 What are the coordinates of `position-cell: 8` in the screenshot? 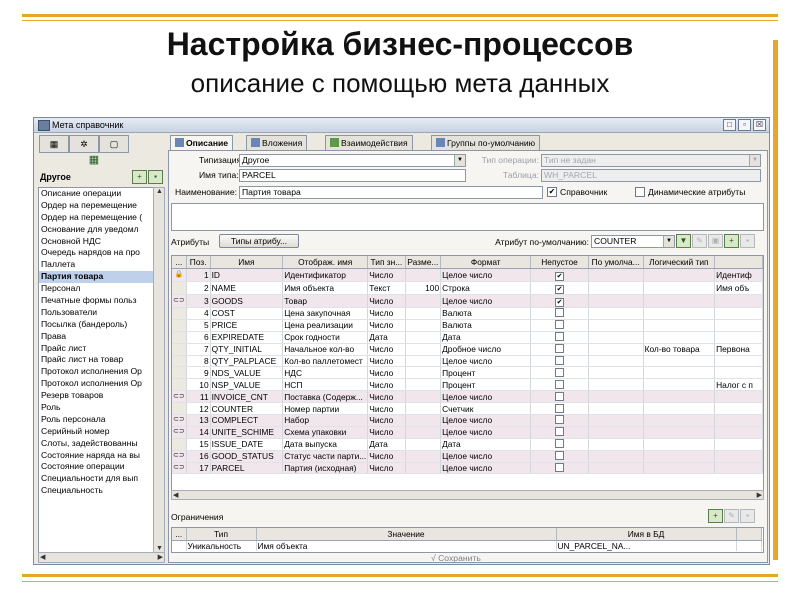 It's located at (198, 361).